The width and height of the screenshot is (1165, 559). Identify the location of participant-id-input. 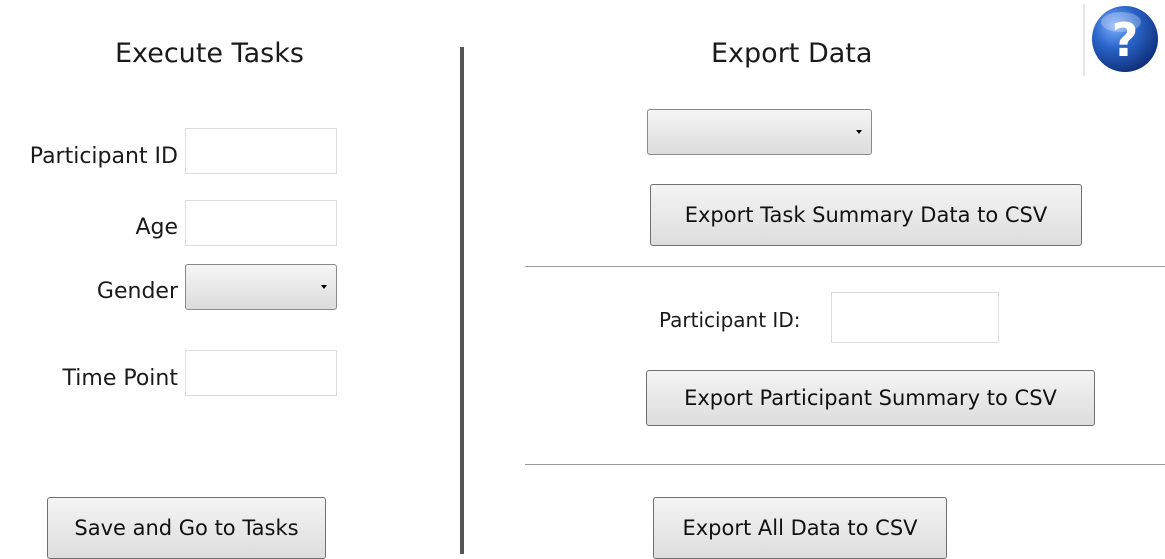
(261, 151).